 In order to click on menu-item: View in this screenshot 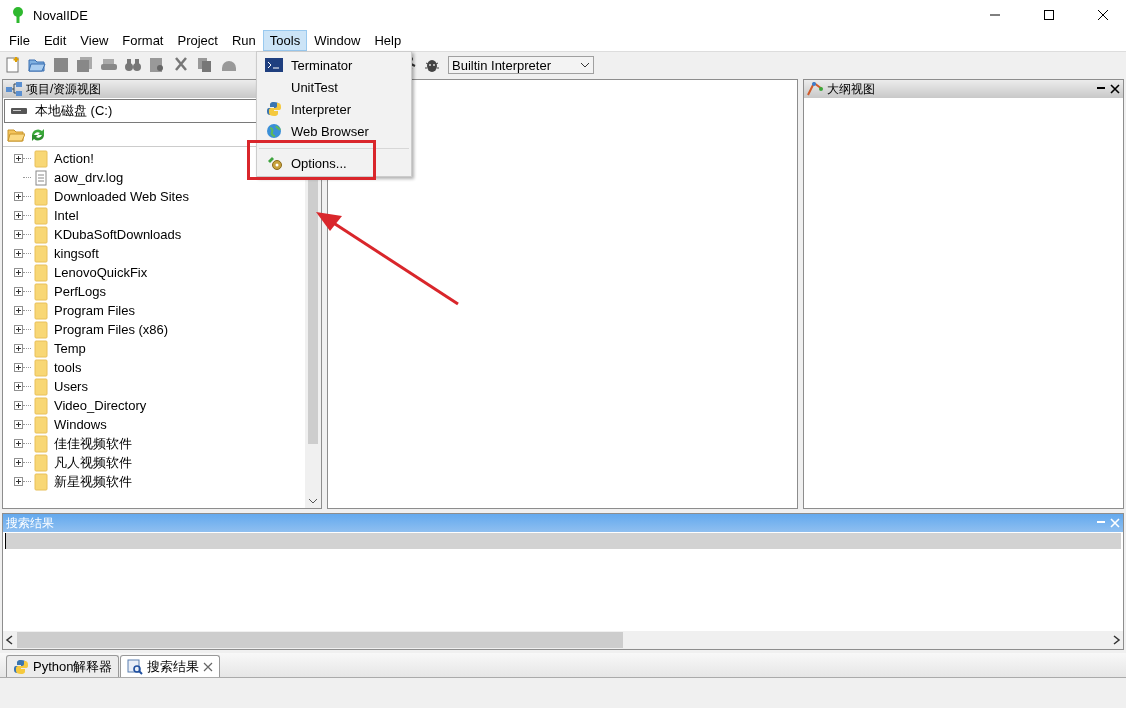, I will do `click(94, 40)`.